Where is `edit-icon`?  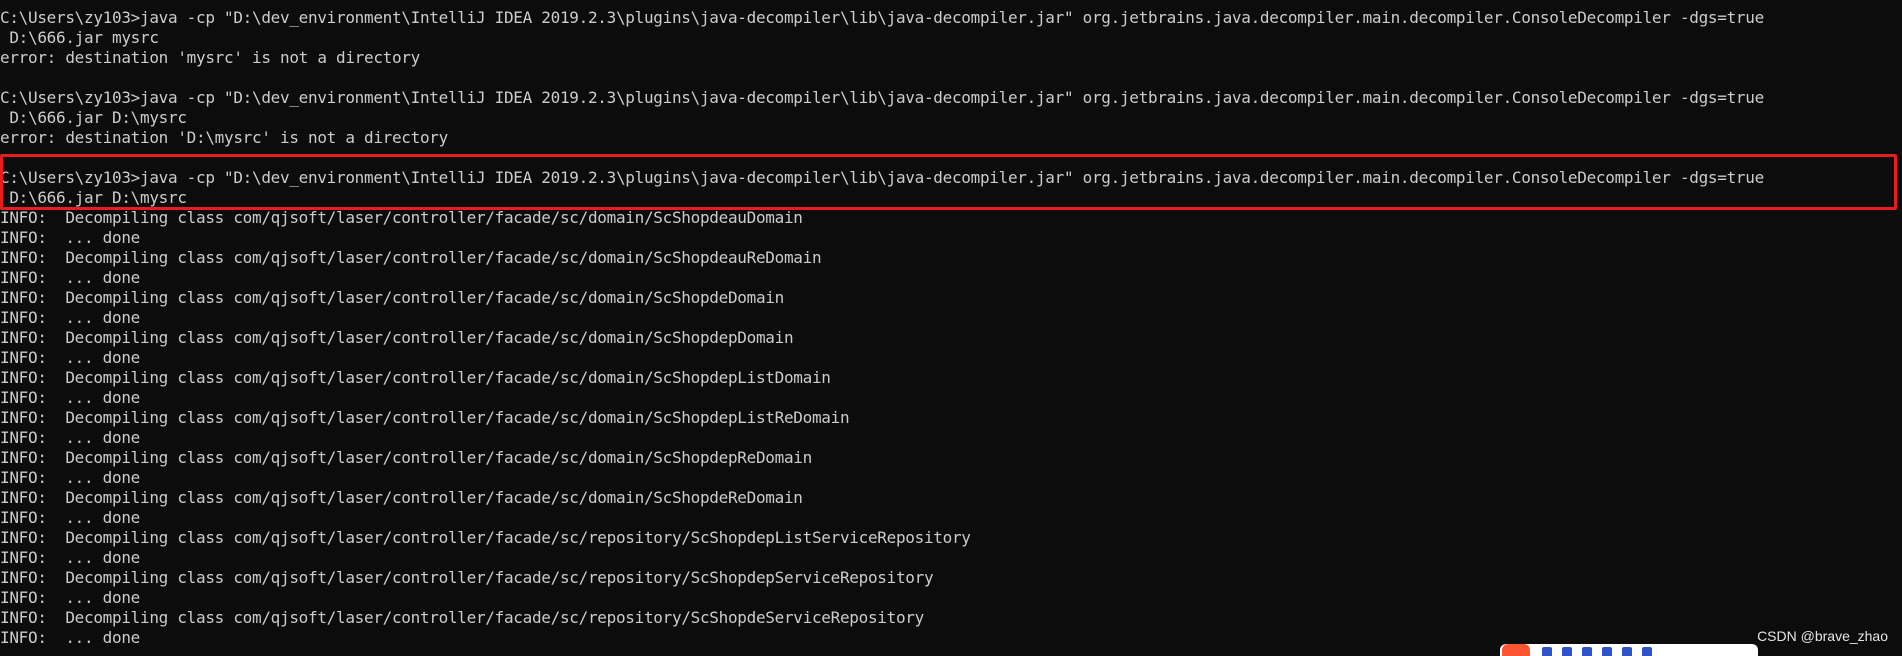
edit-icon is located at coordinates (1627, 651).